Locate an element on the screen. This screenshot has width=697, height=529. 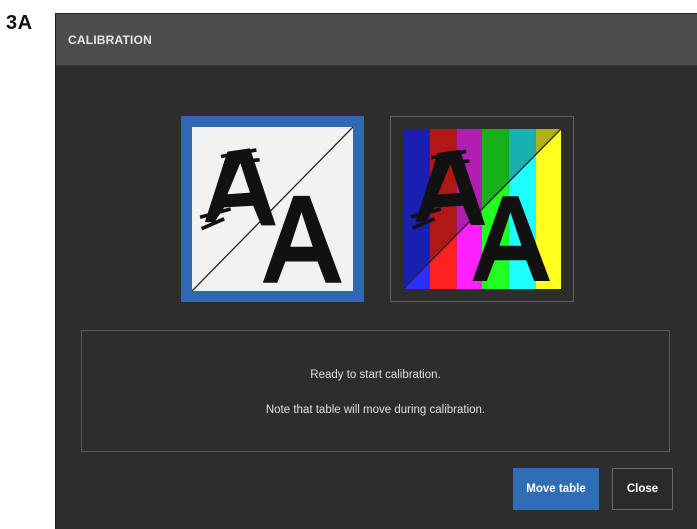
color-mode-tile is located at coordinates (482, 209).